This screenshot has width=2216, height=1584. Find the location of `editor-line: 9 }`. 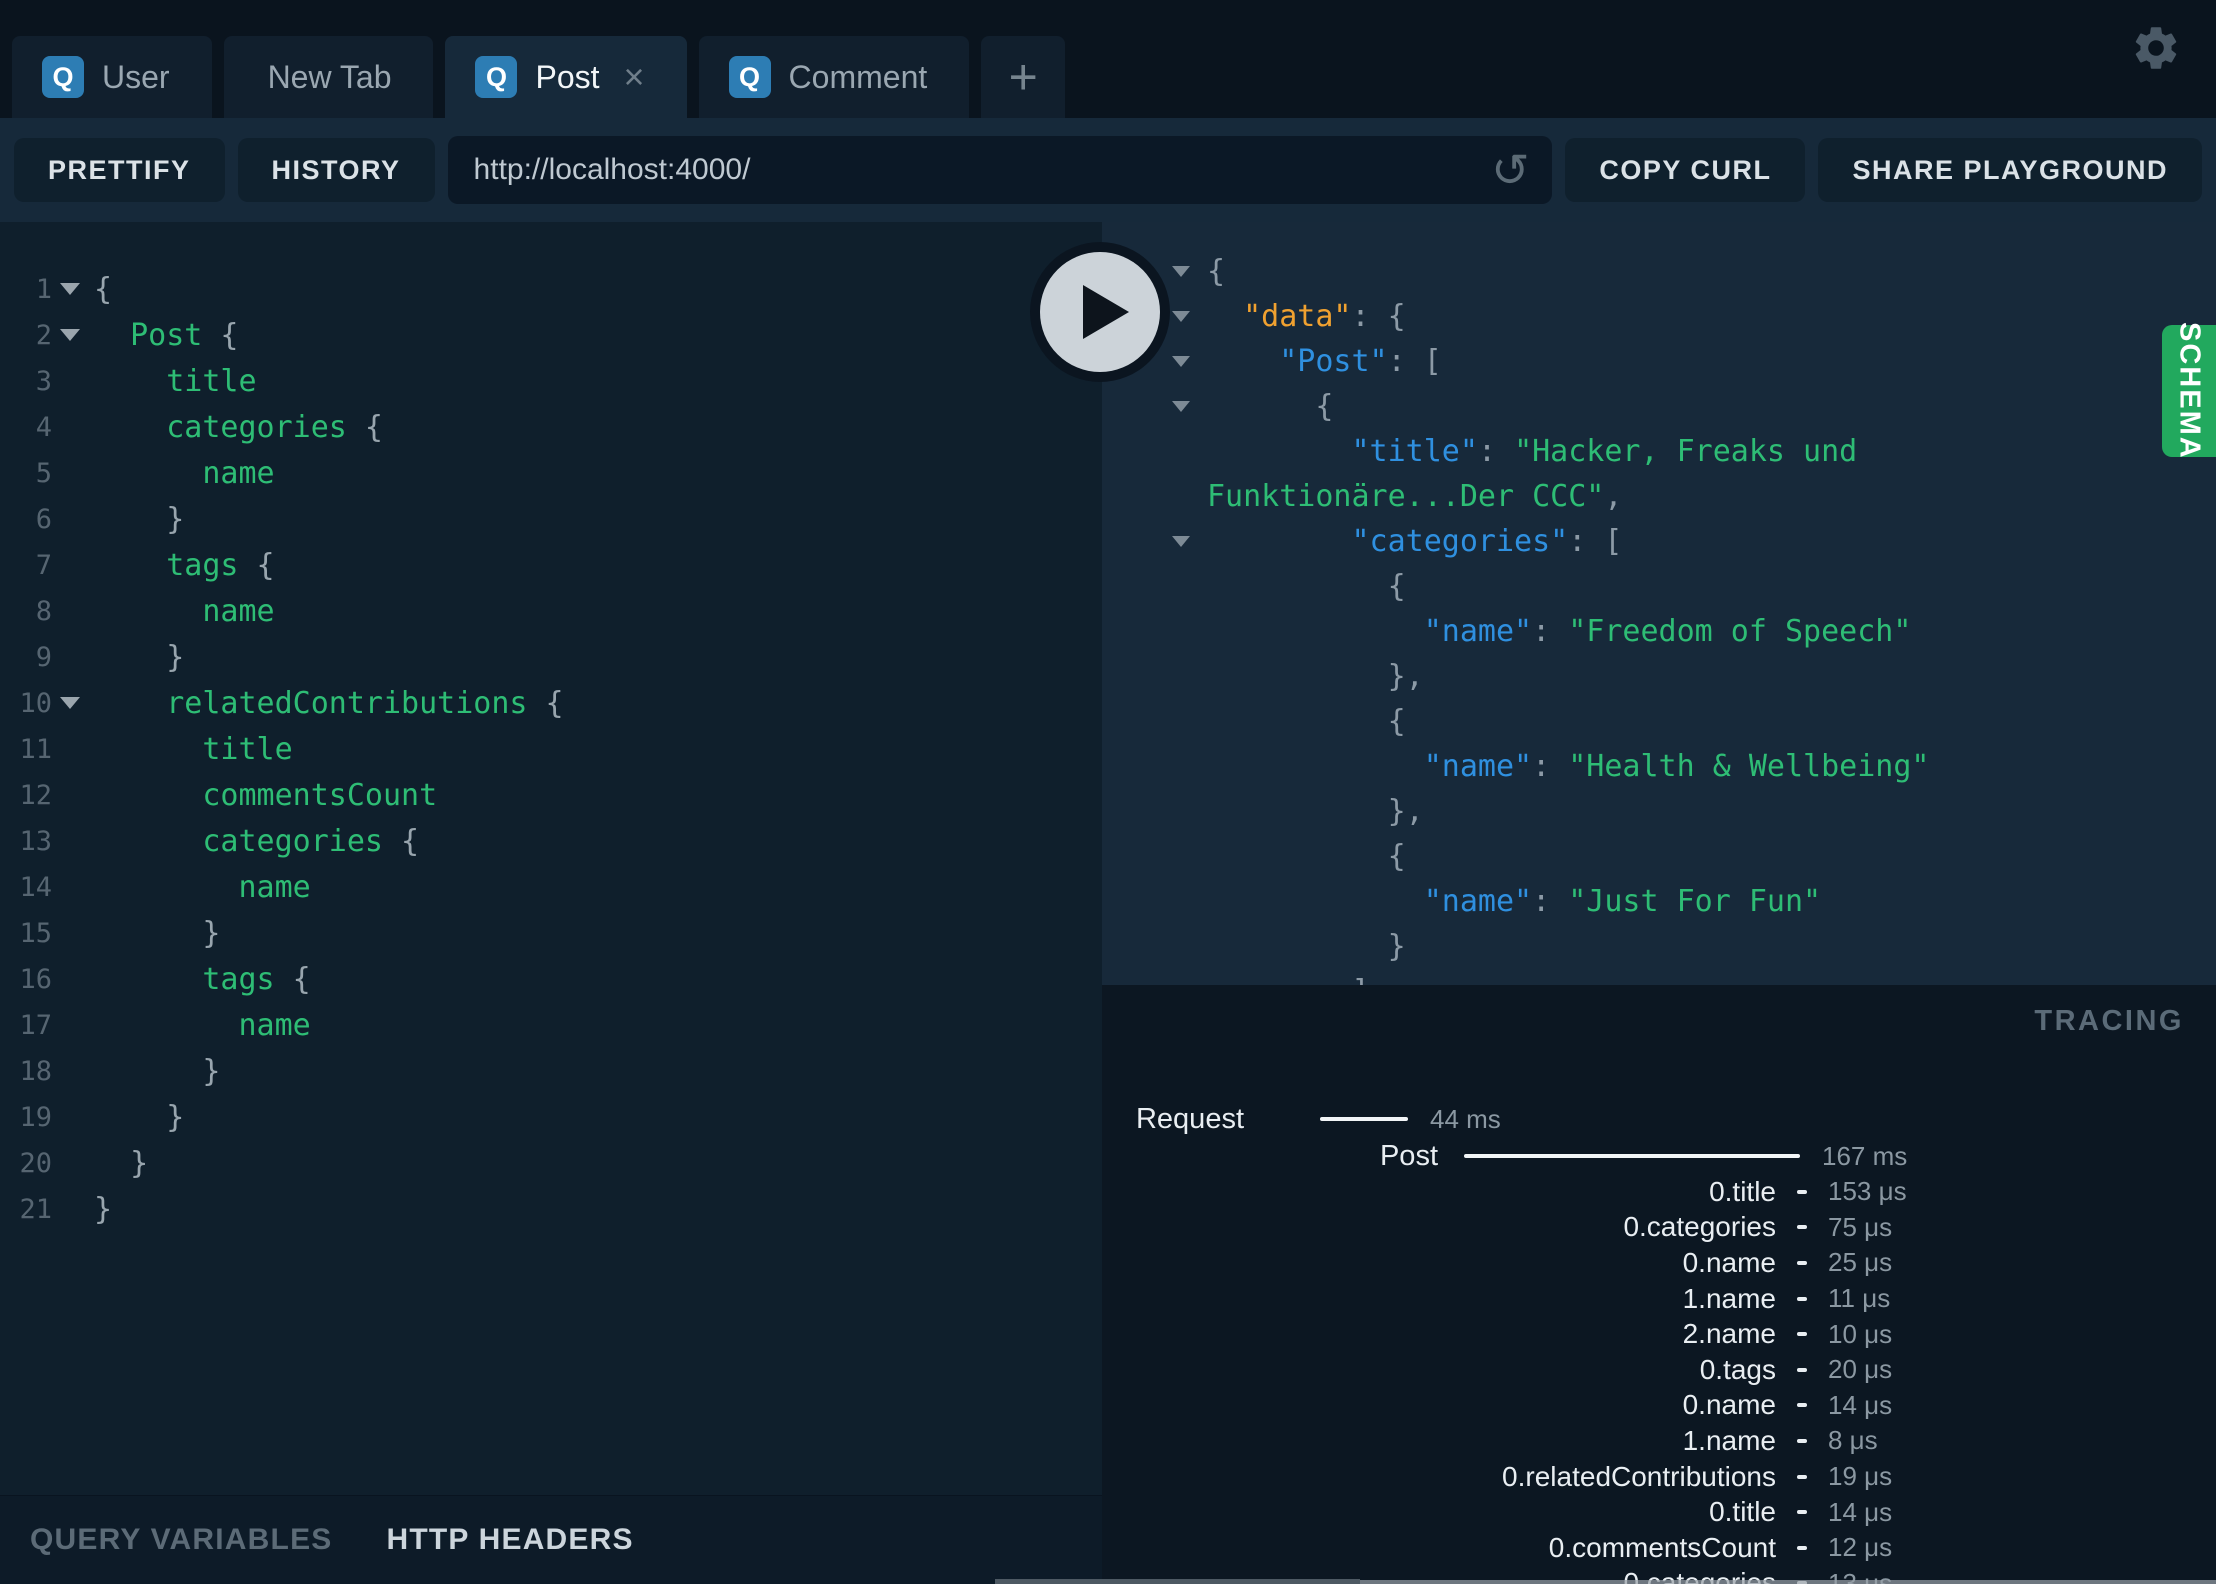

editor-line: 9 } is located at coordinates (551, 657).